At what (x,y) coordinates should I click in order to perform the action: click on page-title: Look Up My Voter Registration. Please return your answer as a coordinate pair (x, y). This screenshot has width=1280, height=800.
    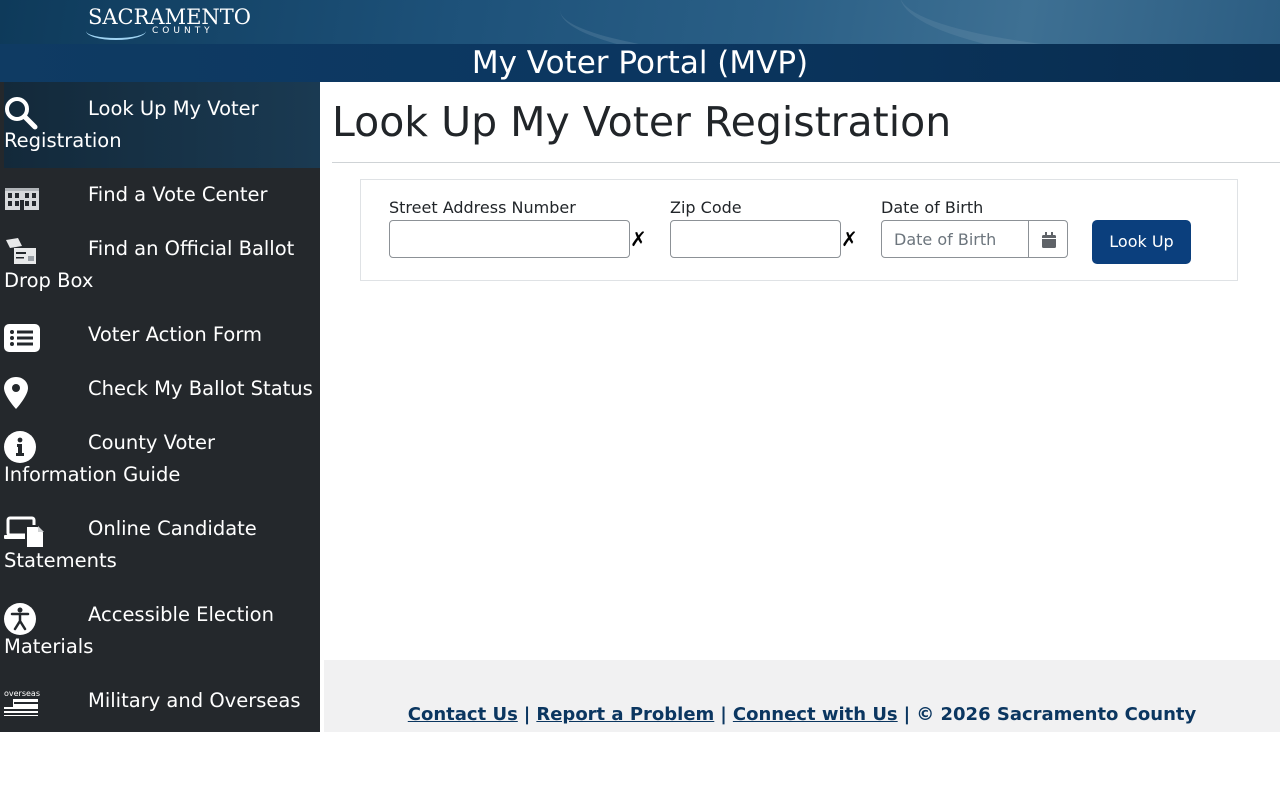
    Looking at the image, I should click on (642, 122).